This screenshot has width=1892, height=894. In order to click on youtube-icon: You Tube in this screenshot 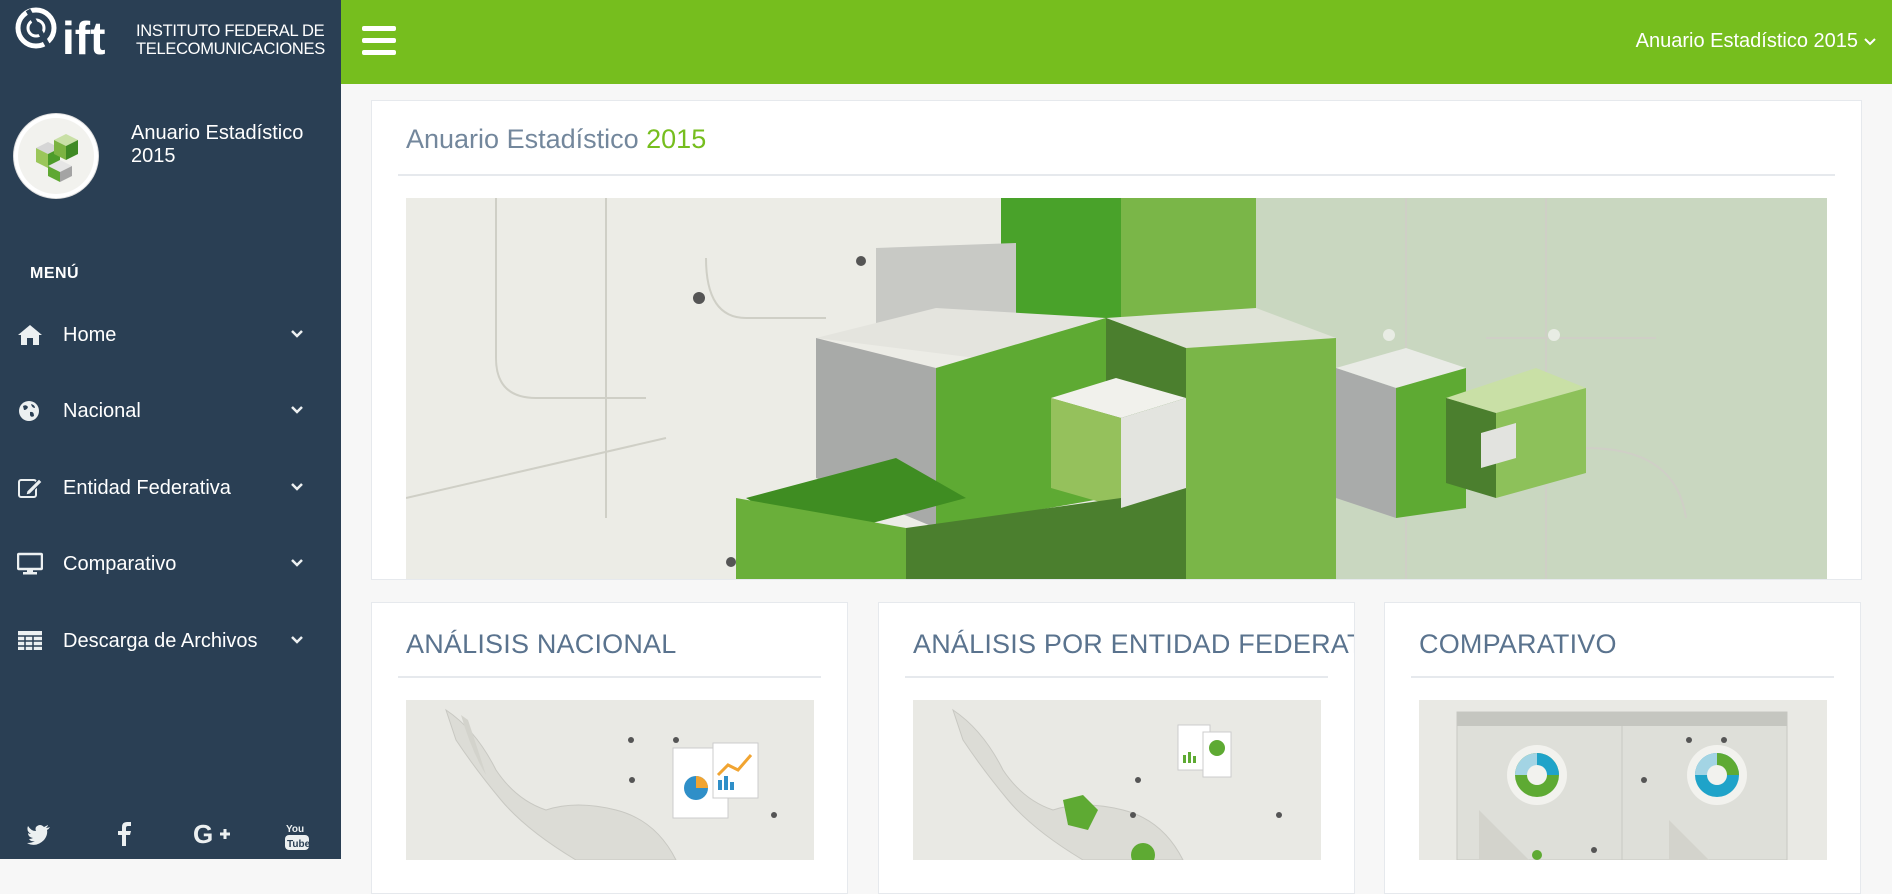, I will do `click(297, 837)`.